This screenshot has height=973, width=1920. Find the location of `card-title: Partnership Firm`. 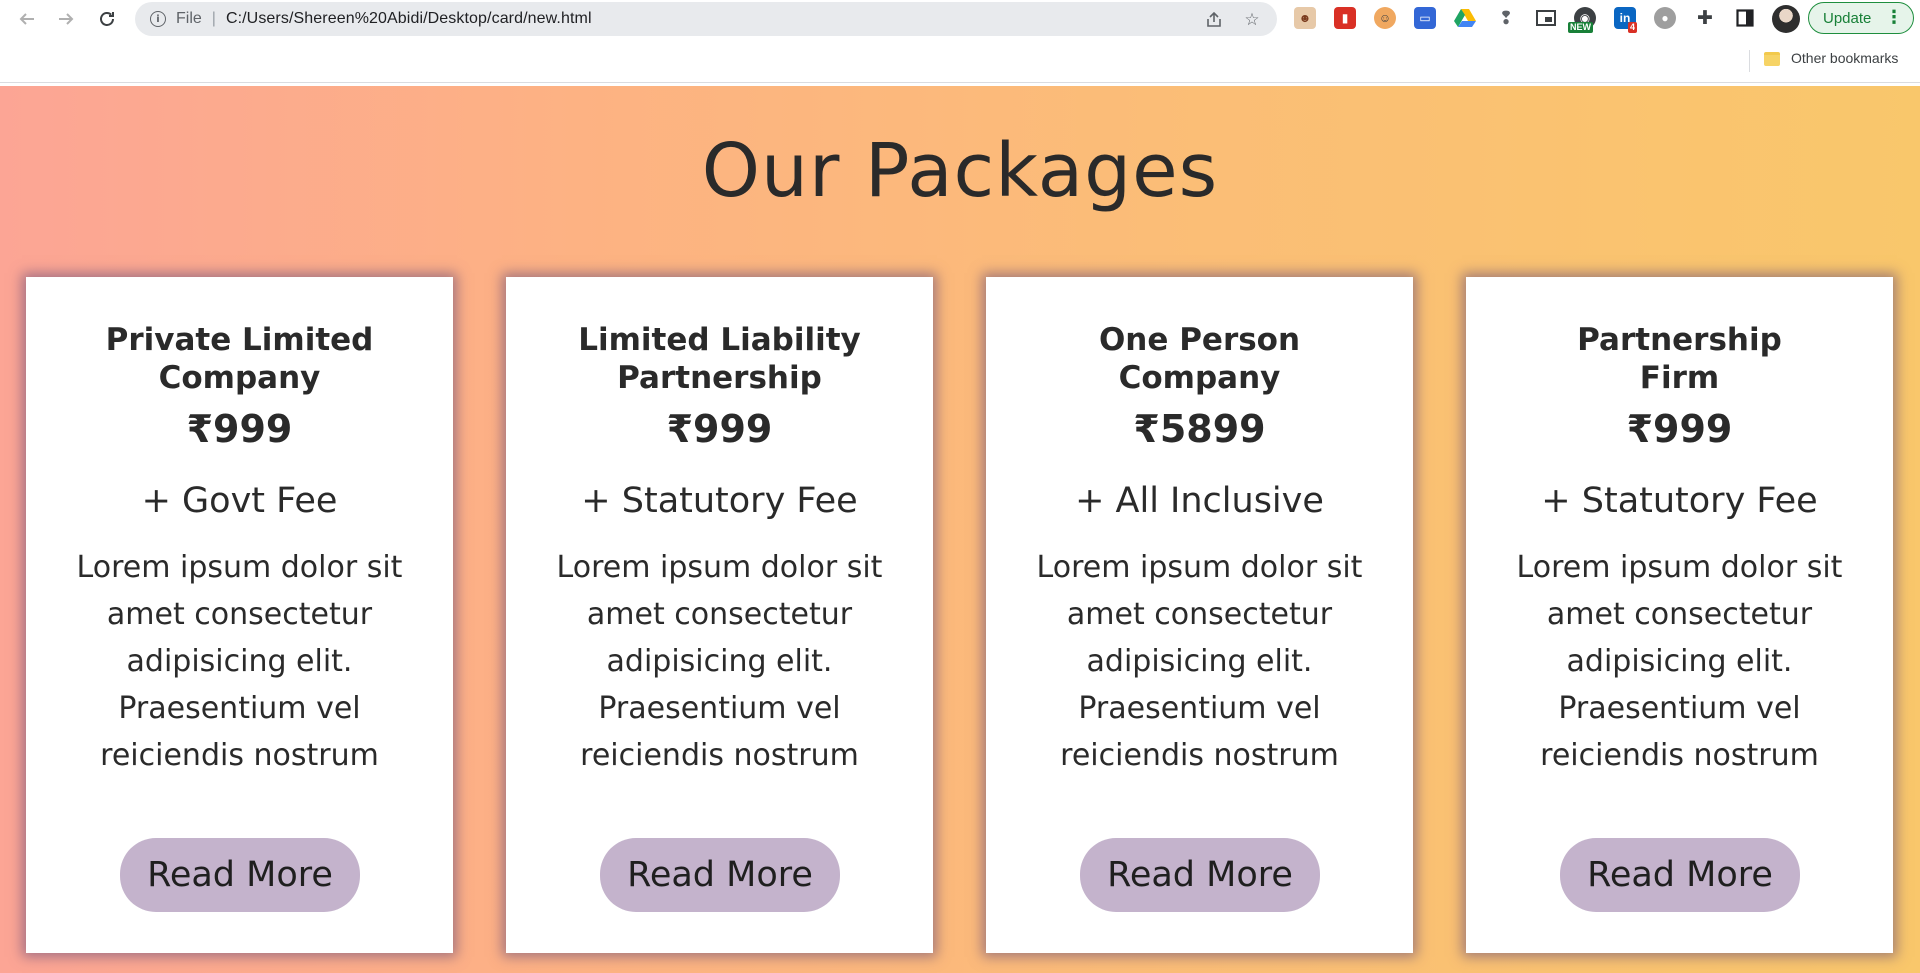

card-title: Partnership Firm is located at coordinates (1679, 359).